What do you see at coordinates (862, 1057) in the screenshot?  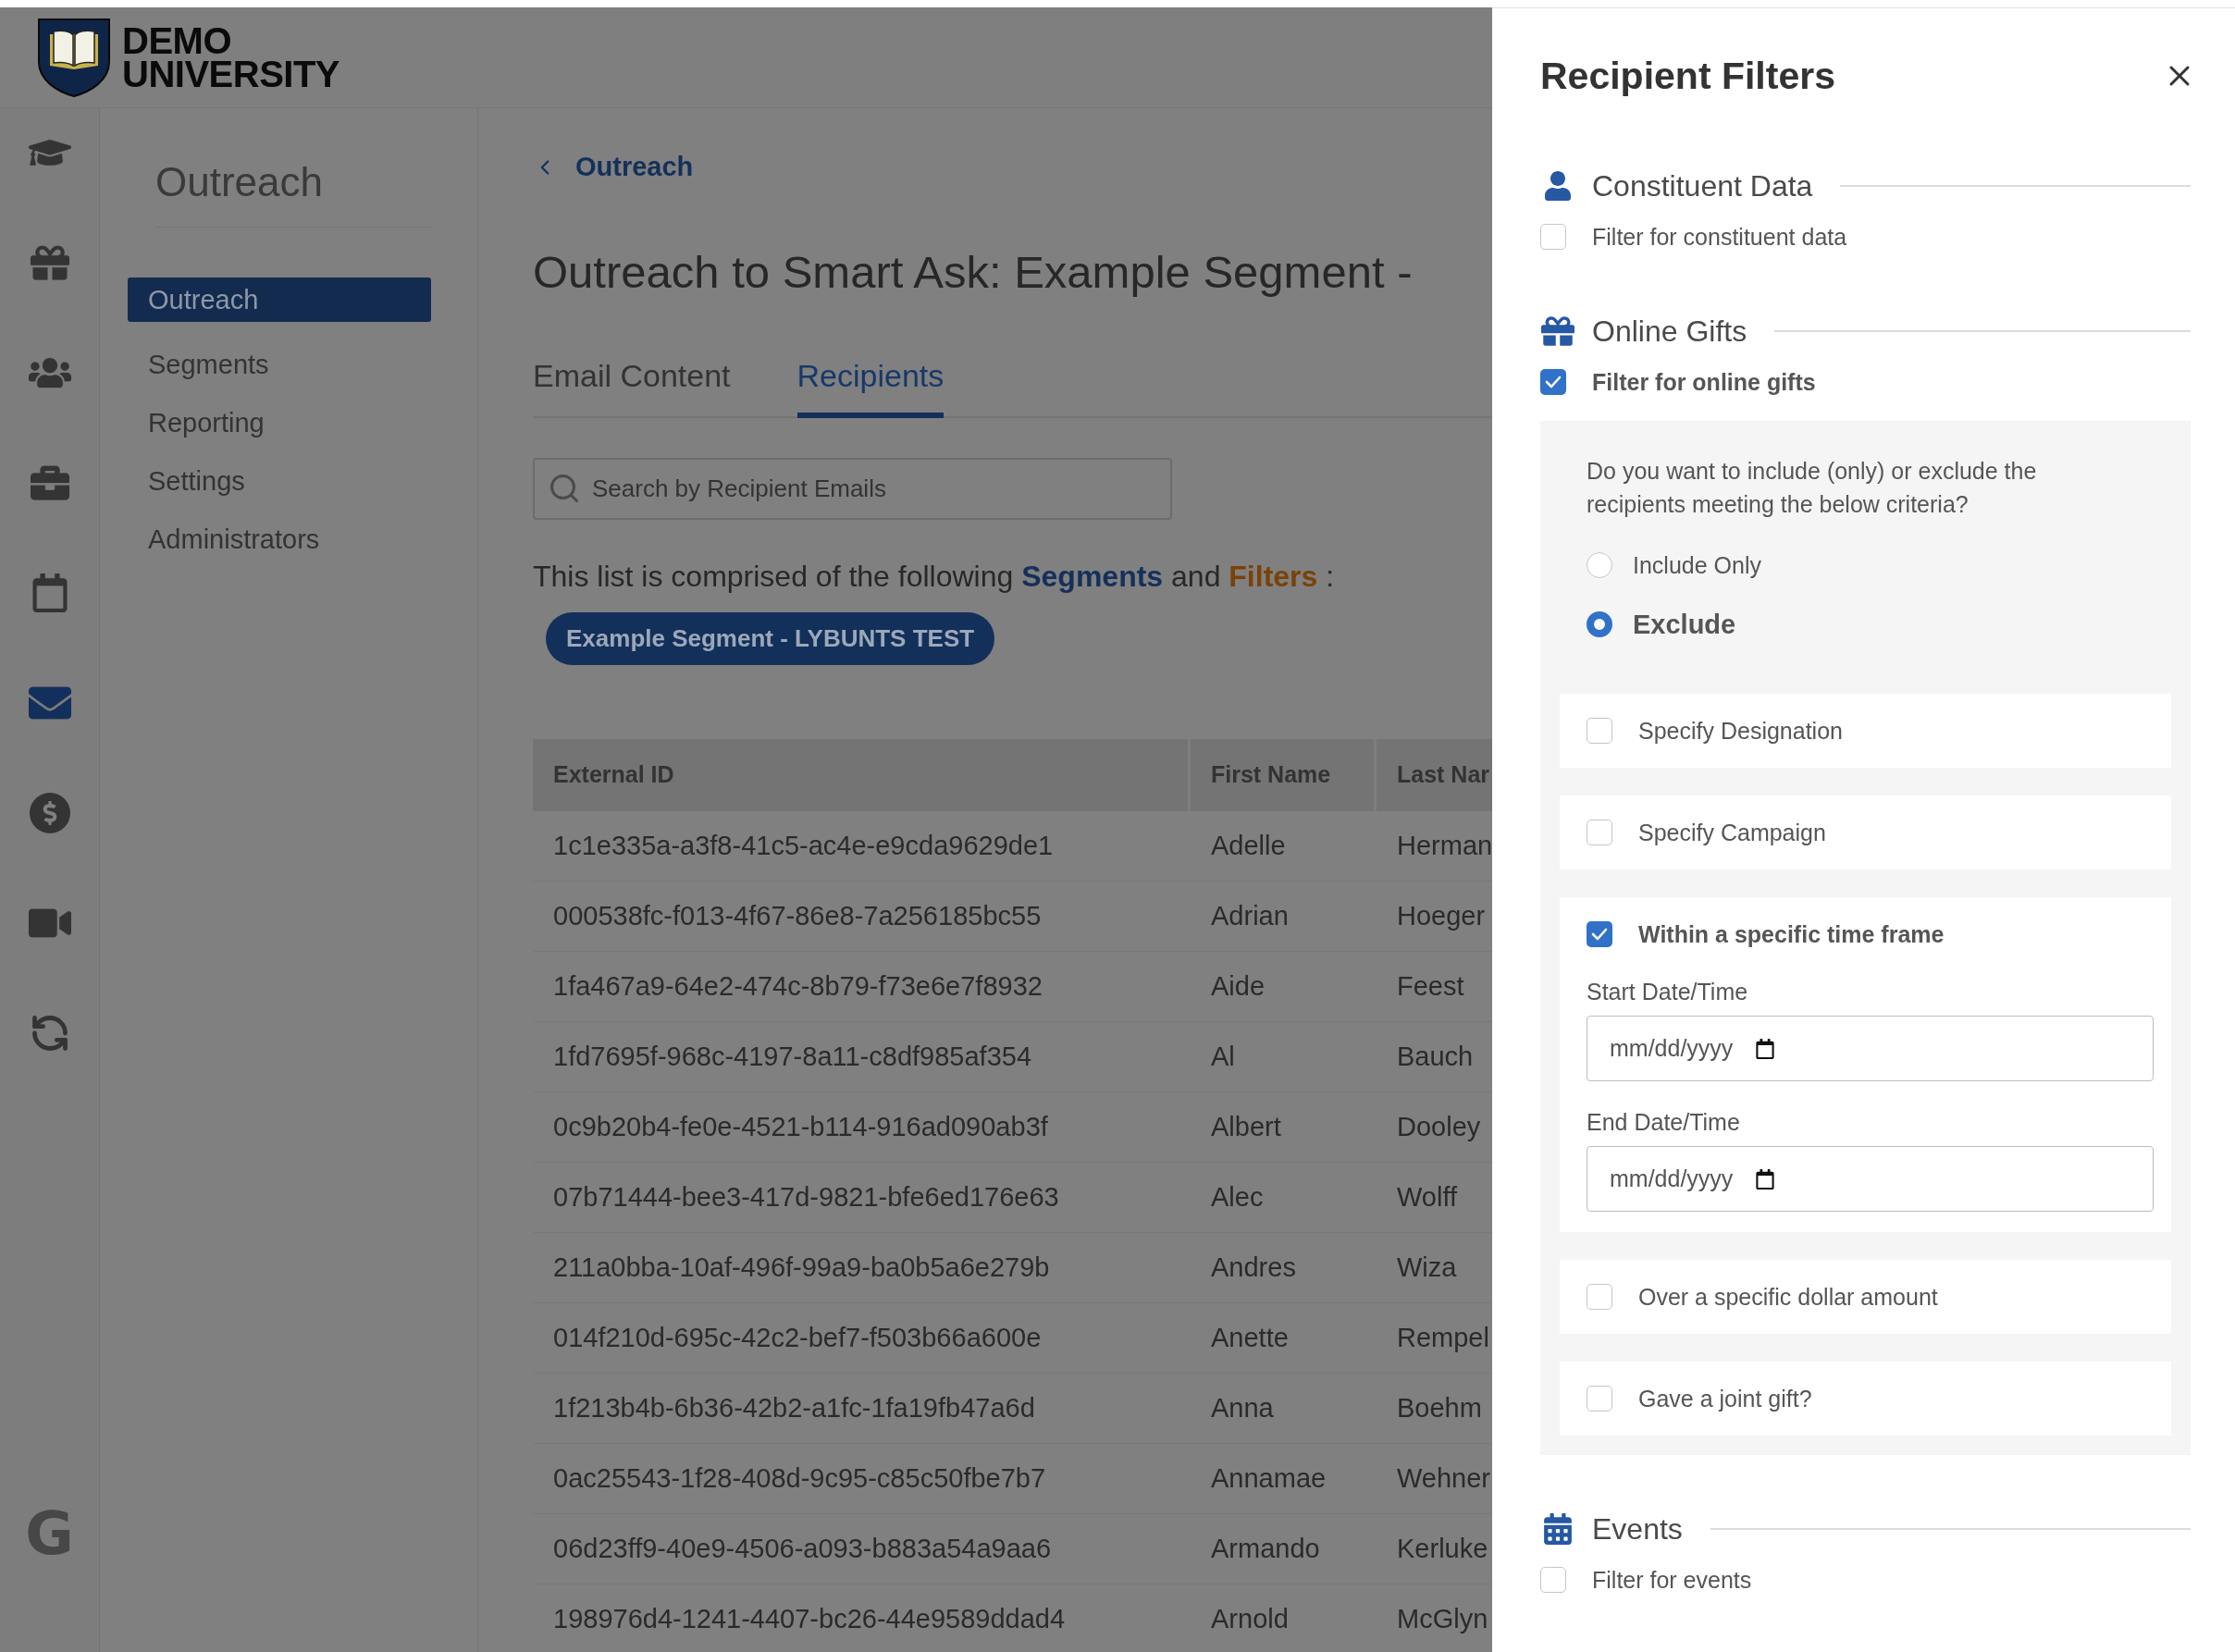 I see `table-cell: 1fd7695f-968c-4197-8a11-c8df985af354` at bounding box center [862, 1057].